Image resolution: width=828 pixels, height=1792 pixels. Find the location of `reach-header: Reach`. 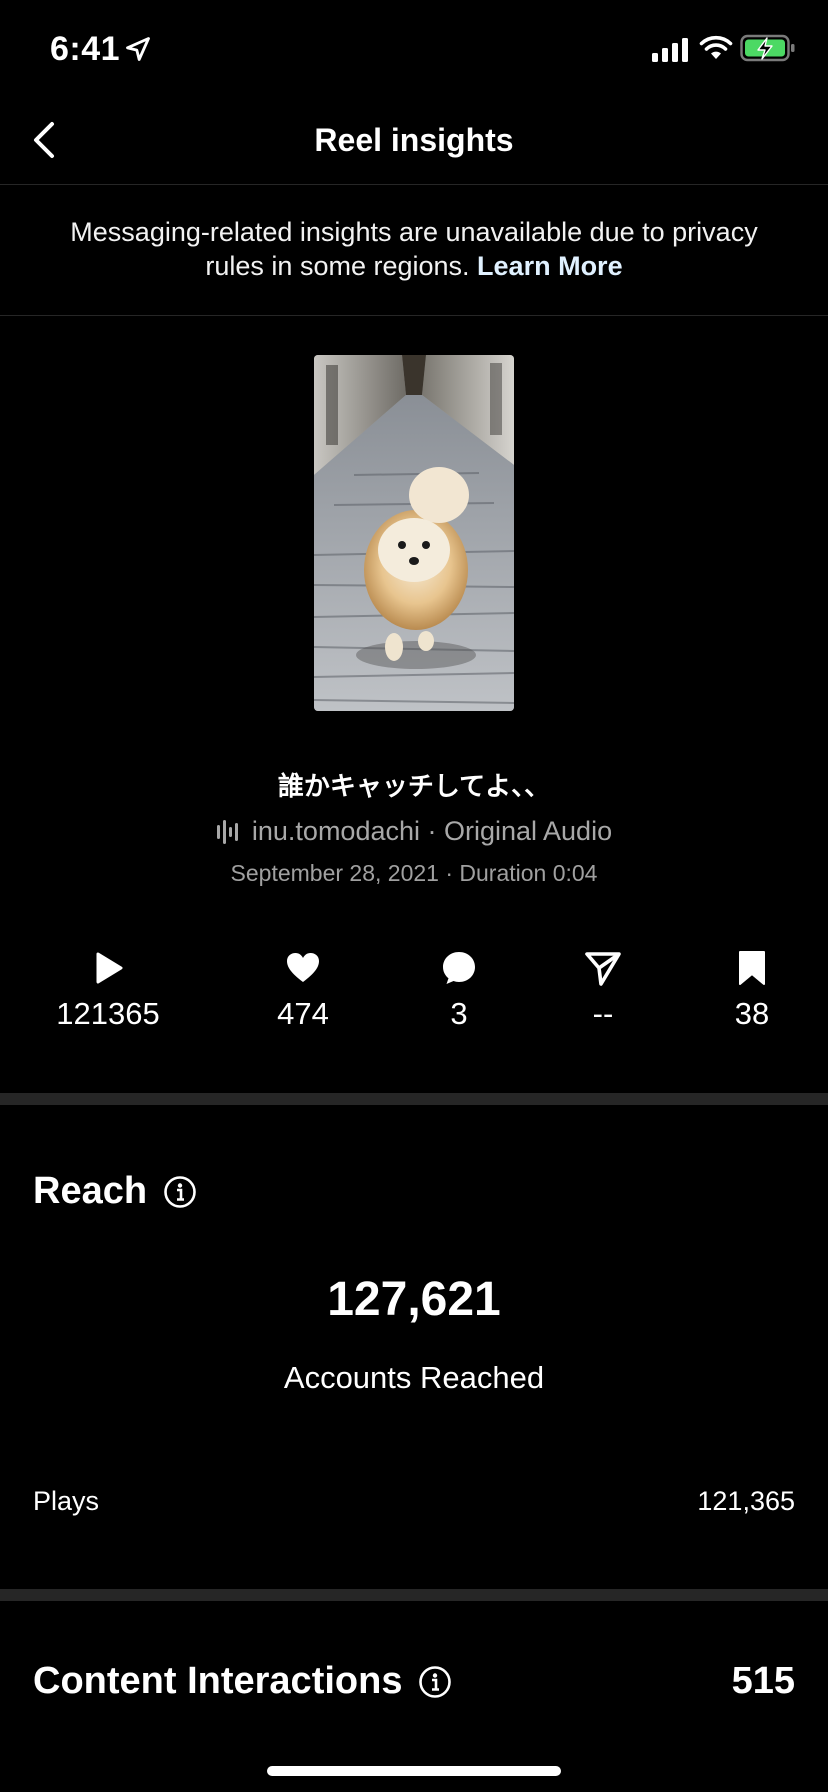

reach-header: Reach is located at coordinates (115, 1191).